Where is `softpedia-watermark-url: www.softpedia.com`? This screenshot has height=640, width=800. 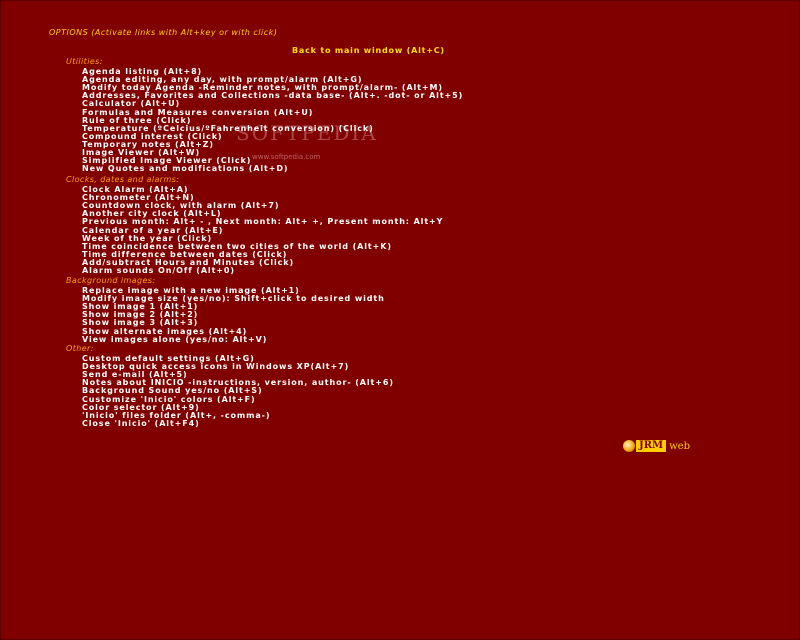
softpedia-watermark-url: www.softpedia.com is located at coordinates (286, 157).